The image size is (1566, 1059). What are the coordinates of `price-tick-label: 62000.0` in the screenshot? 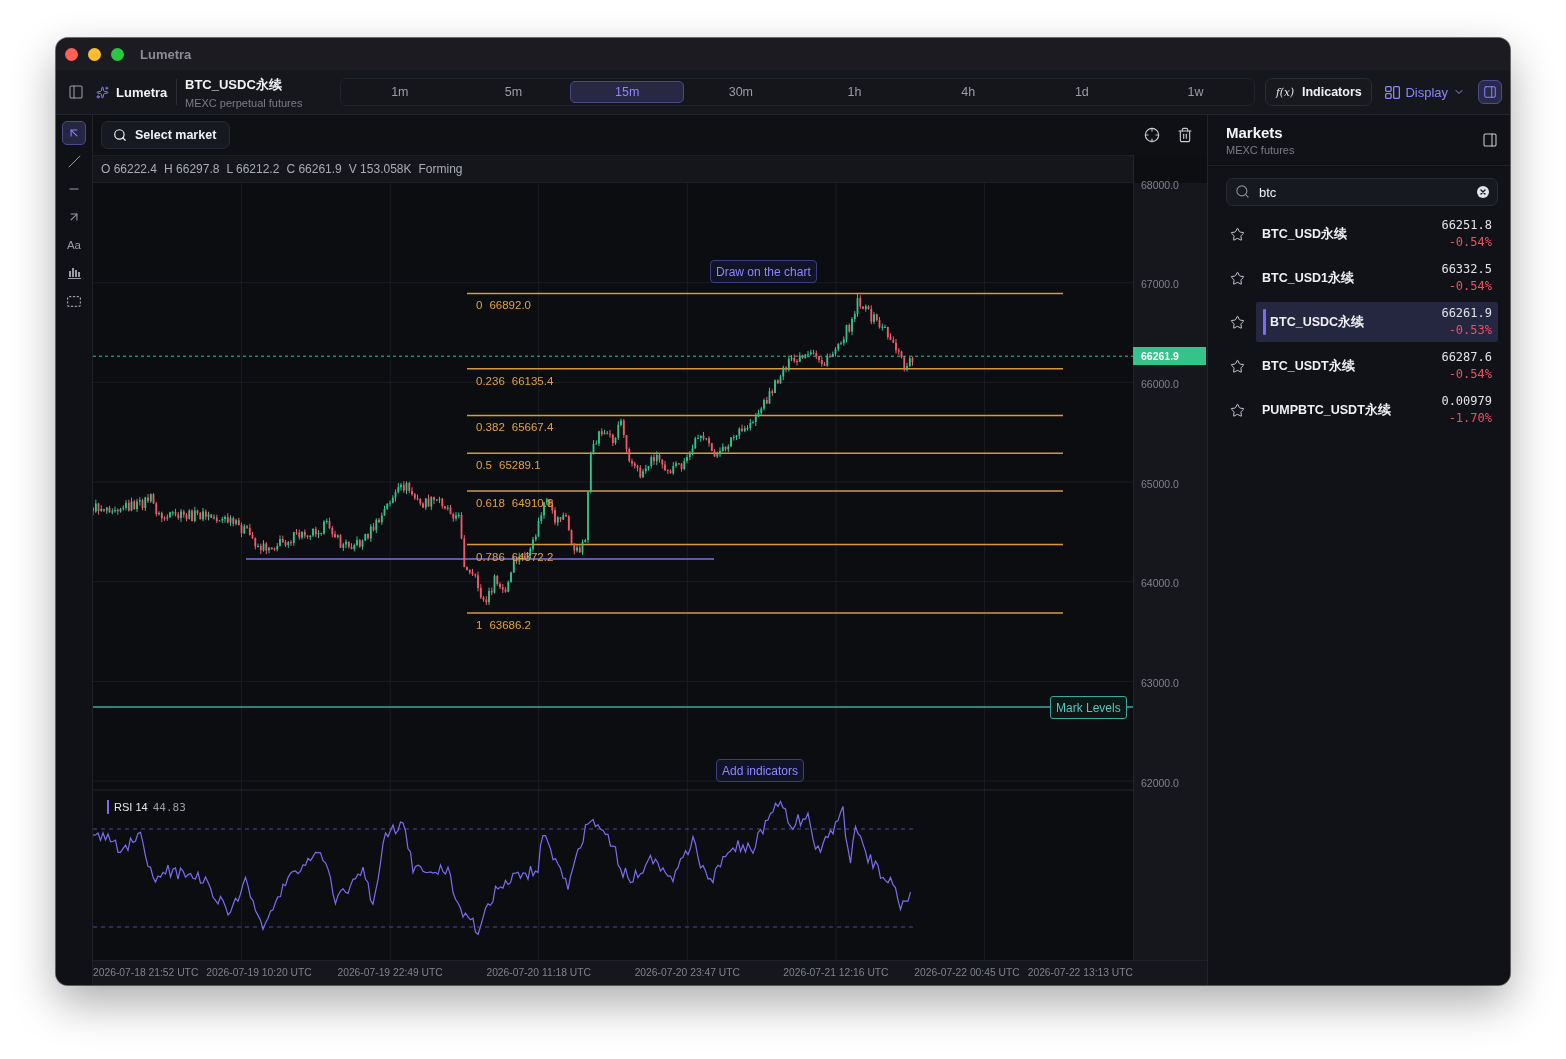 It's located at (1160, 783).